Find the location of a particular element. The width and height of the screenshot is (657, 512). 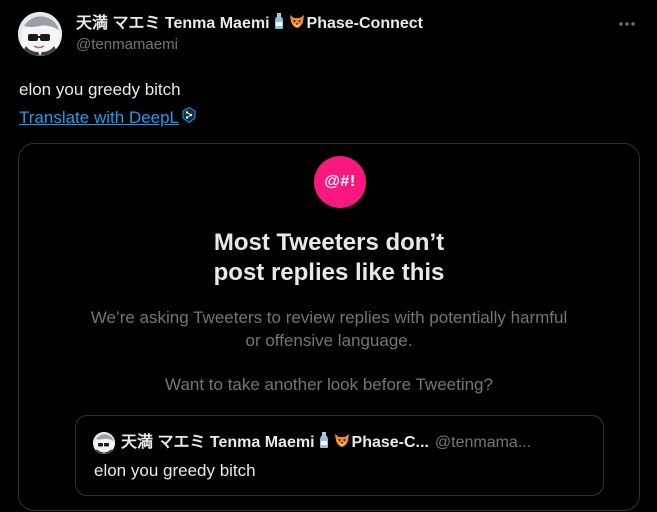

quoted-reply-text: elon you greedy bitch is located at coordinates (175, 470).